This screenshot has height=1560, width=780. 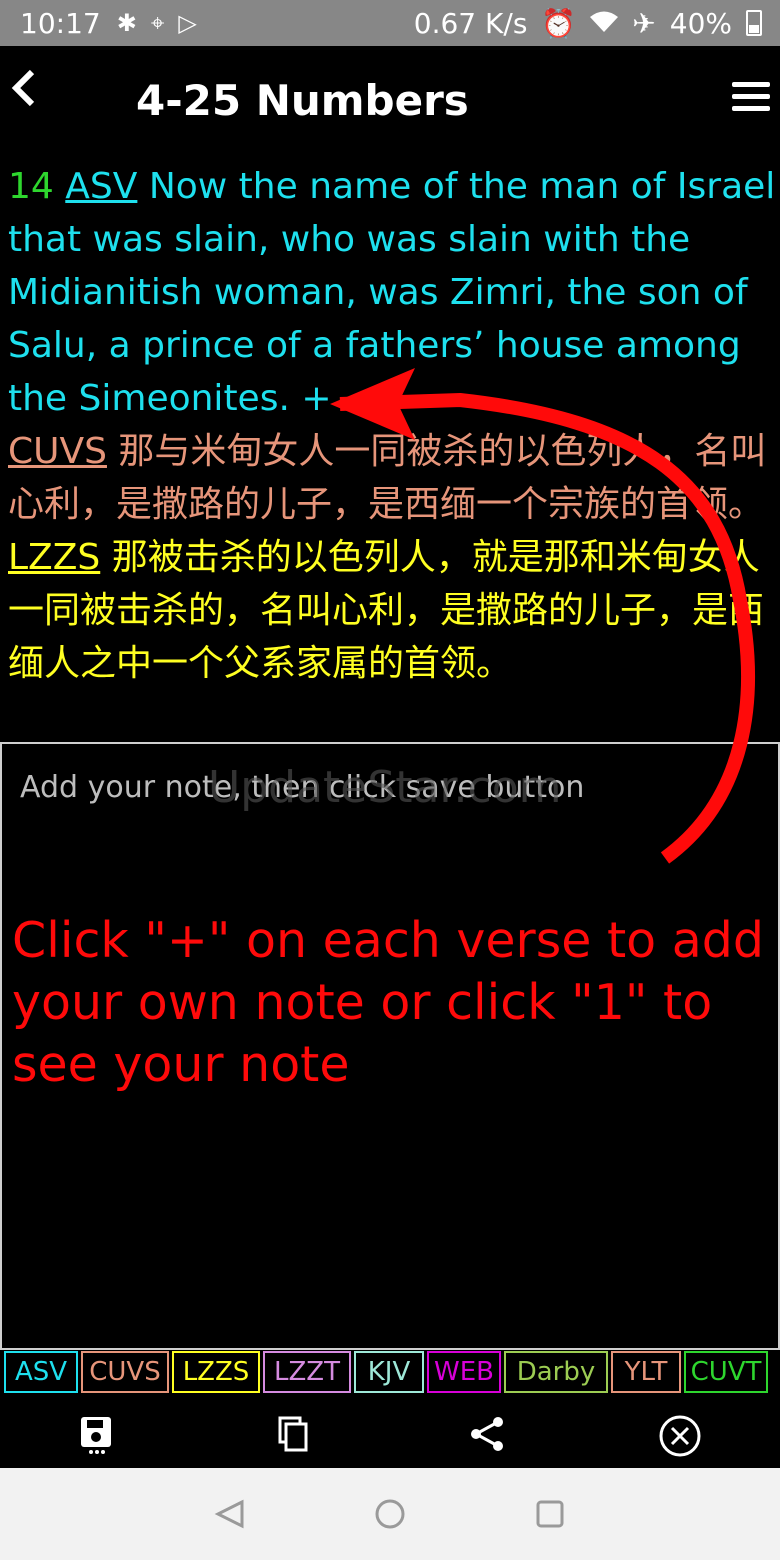 What do you see at coordinates (390, 23) in the screenshot?
I see `status-bar: 10:17 ✱ ⌖ ▷ 0.67 K/s ⏰ ✈ 40%` at bounding box center [390, 23].